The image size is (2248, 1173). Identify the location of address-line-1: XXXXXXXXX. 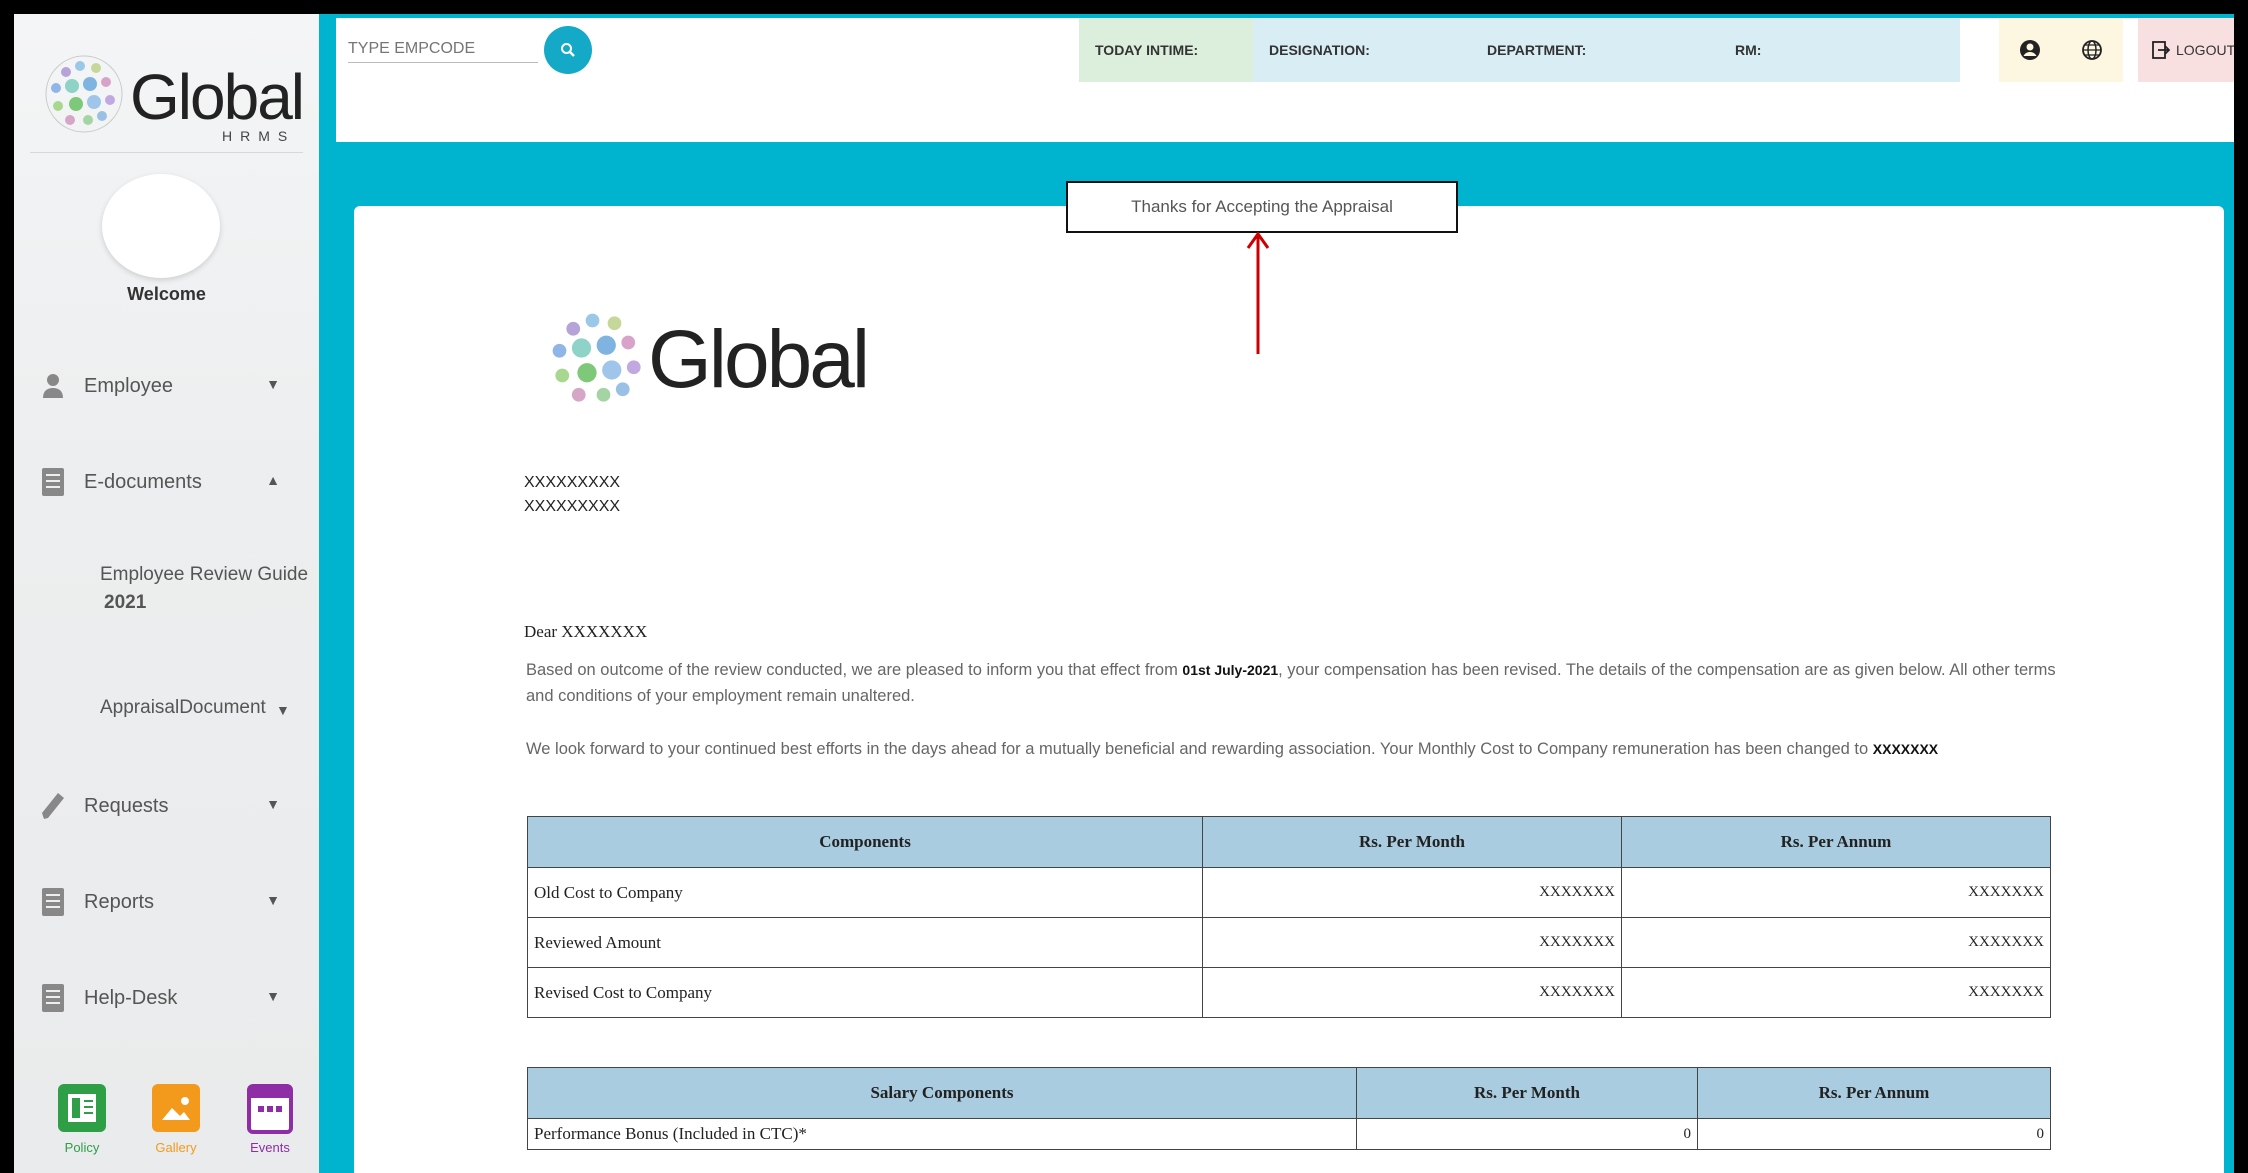
(572, 482).